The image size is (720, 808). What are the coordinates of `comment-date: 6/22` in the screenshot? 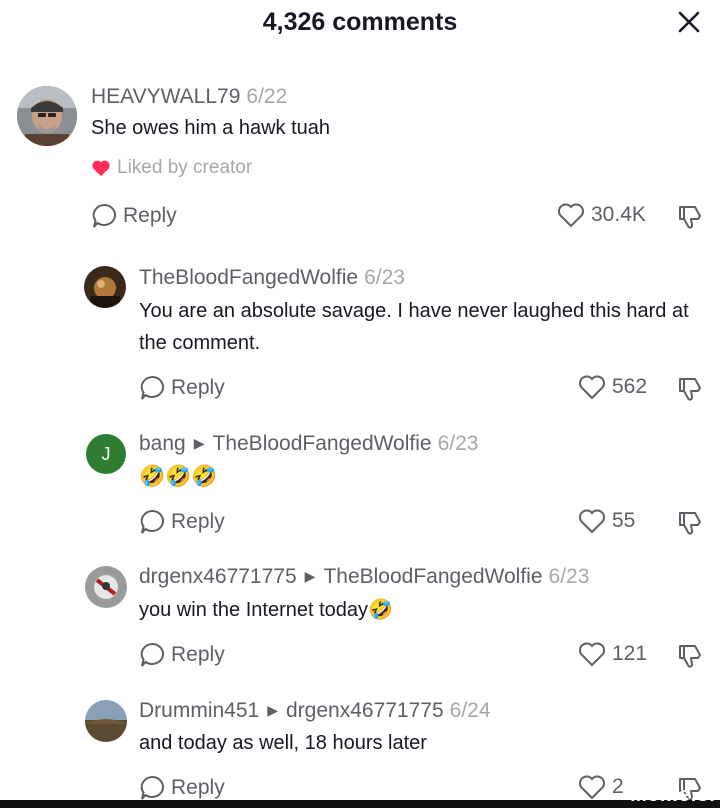 It's located at (267, 96).